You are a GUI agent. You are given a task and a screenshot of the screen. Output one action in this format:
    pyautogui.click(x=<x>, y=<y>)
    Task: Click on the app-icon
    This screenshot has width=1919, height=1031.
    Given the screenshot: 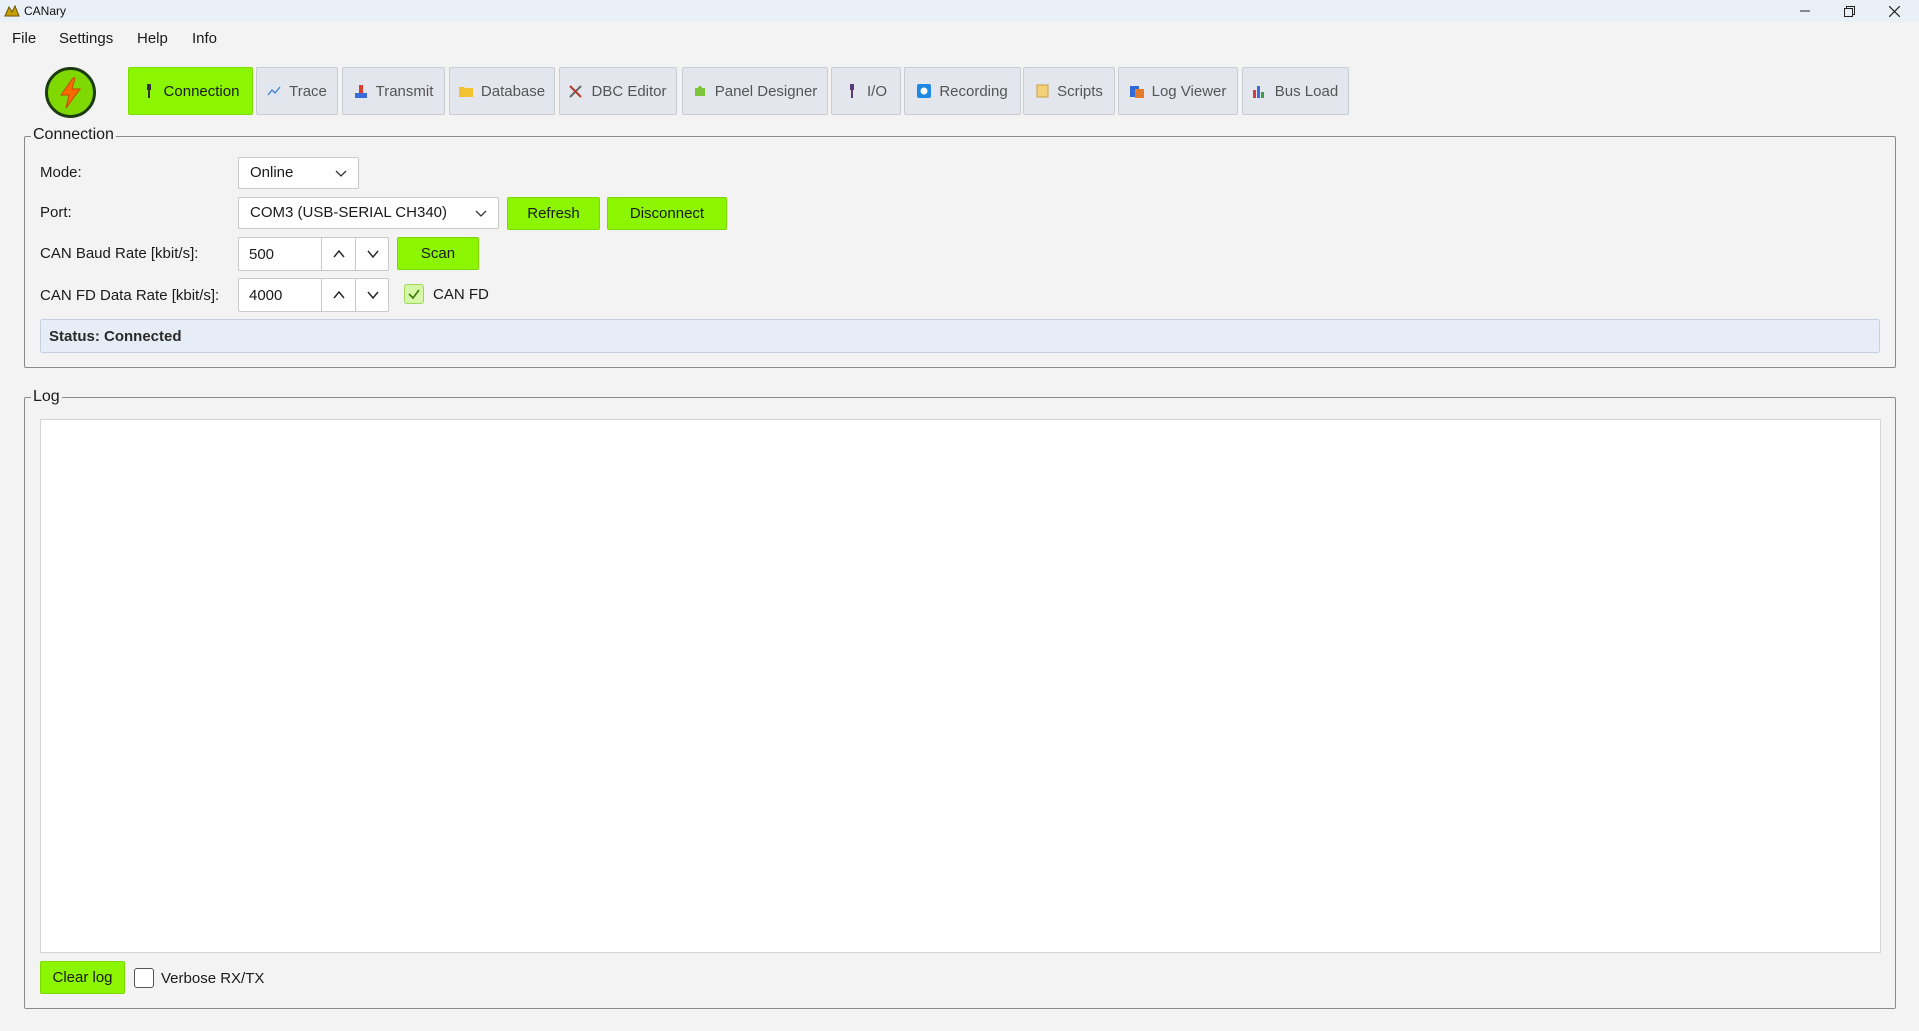 What is the action you would take?
    pyautogui.click(x=12, y=10)
    